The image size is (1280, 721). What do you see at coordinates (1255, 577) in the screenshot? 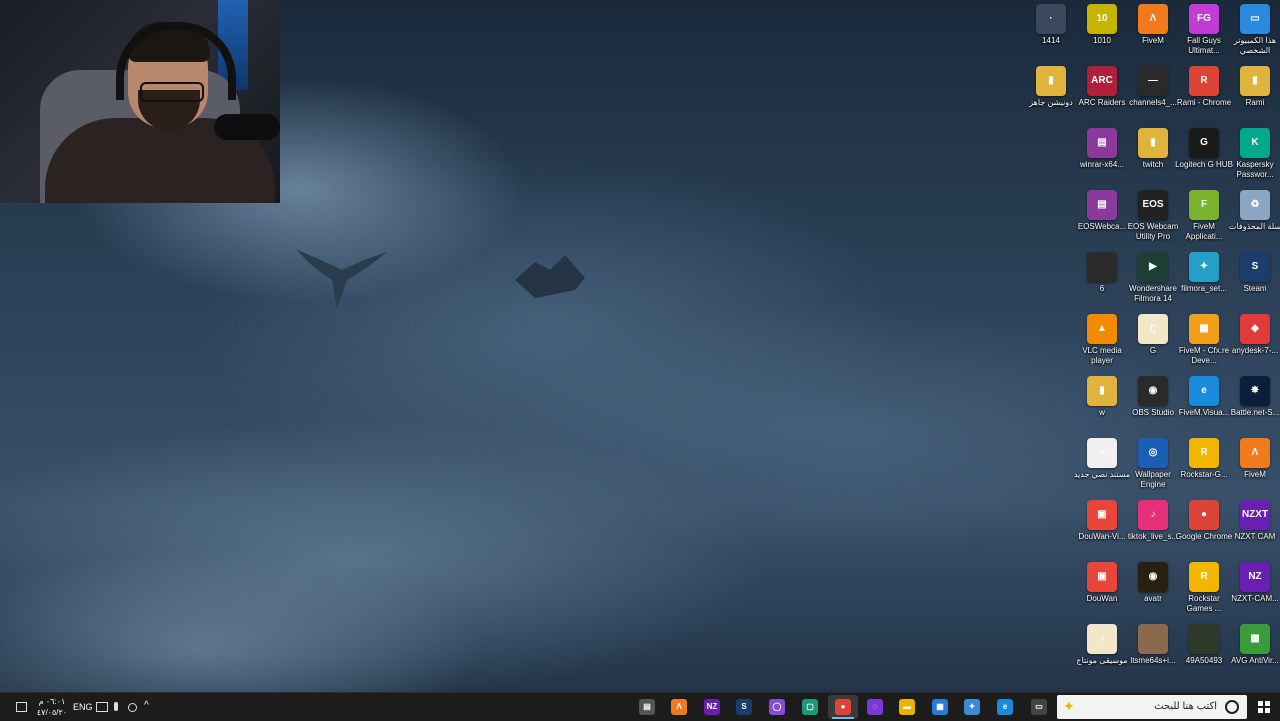
I see `nzxt-icon: NZ` at bounding box center [1255, 577].